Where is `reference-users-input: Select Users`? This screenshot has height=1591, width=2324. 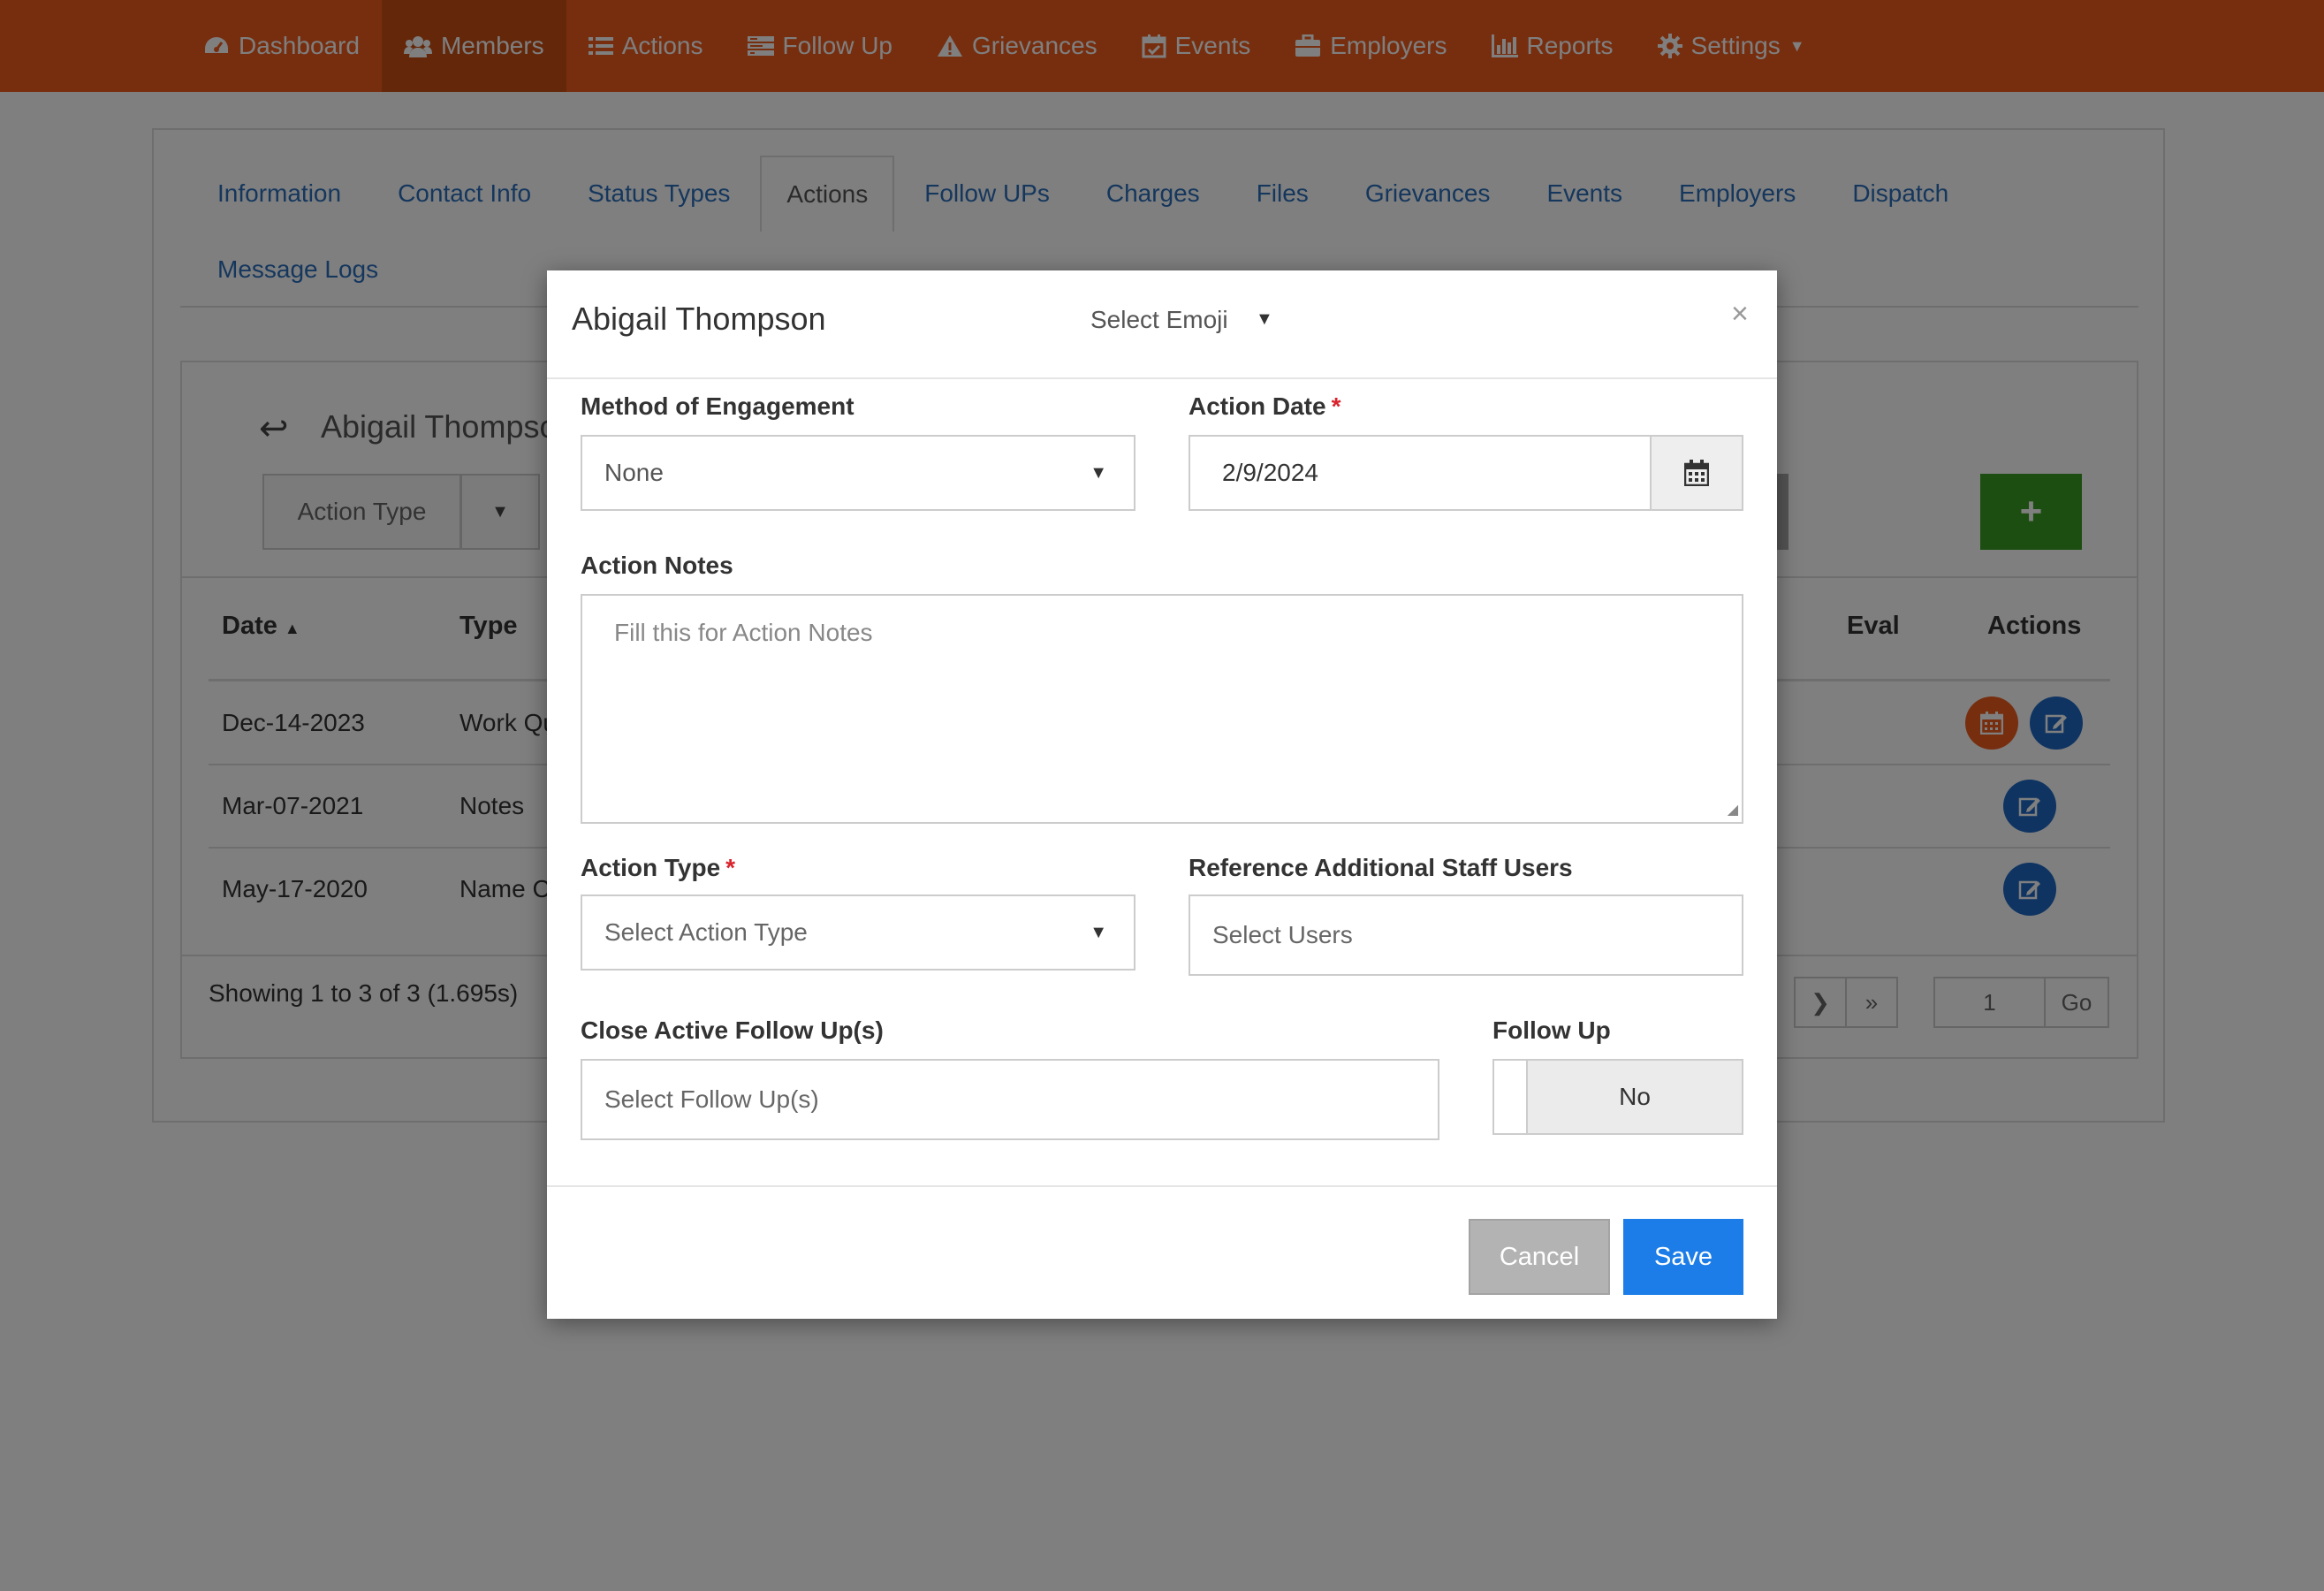 reference-users-input: Select Users is located at coordinates (1466, 935).